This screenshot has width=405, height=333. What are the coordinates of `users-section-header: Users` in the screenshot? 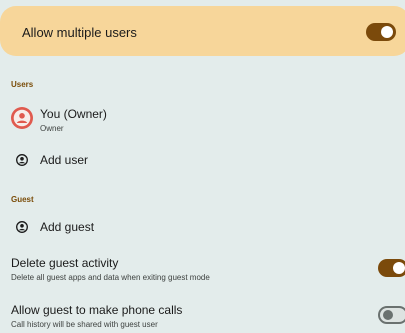 It's located at (22, 84).